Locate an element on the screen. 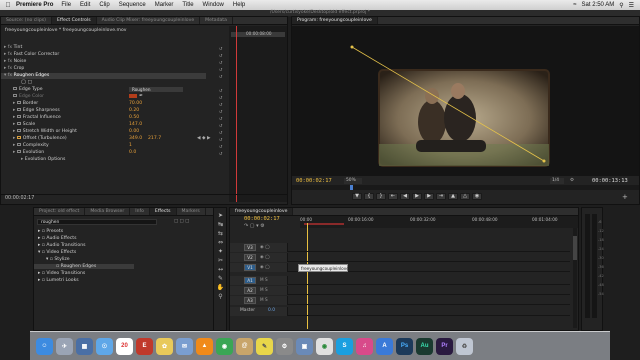 This screenshot has width=640, height=360. marker-button: ▼ is located at coordinates (357, 196).